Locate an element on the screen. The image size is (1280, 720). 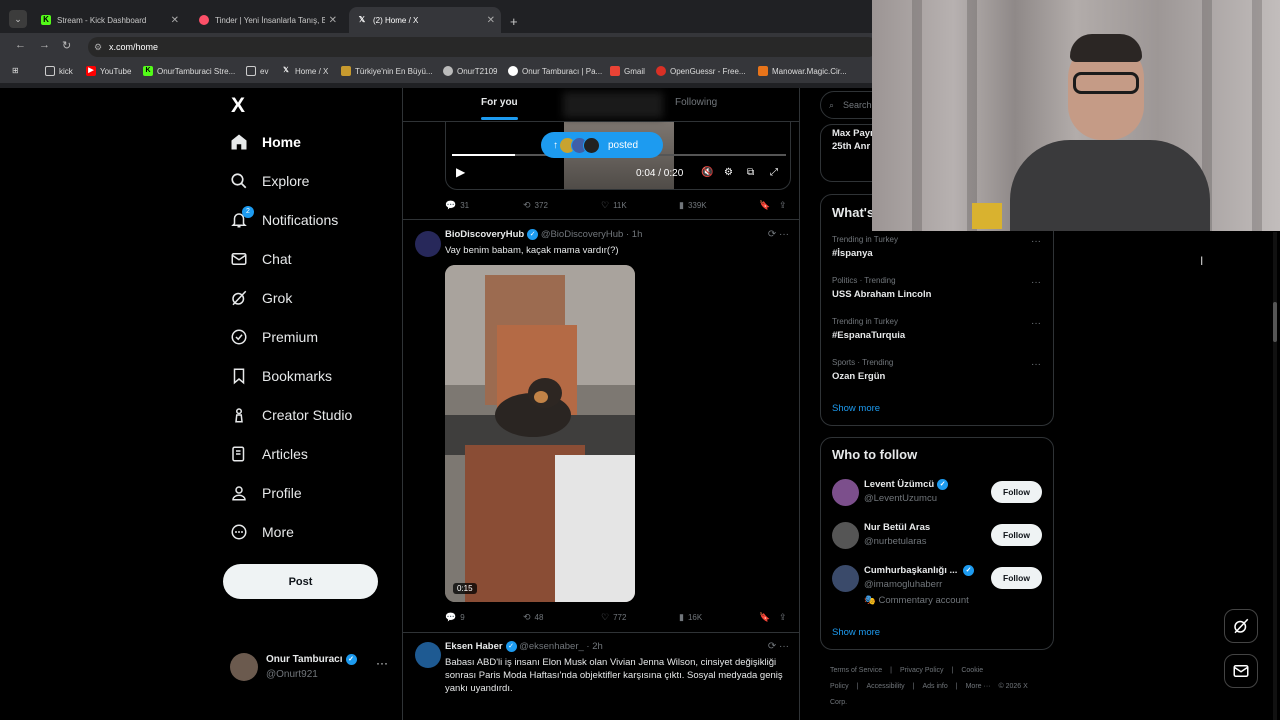
nav-home: Home is located at coordinates (265, 142).